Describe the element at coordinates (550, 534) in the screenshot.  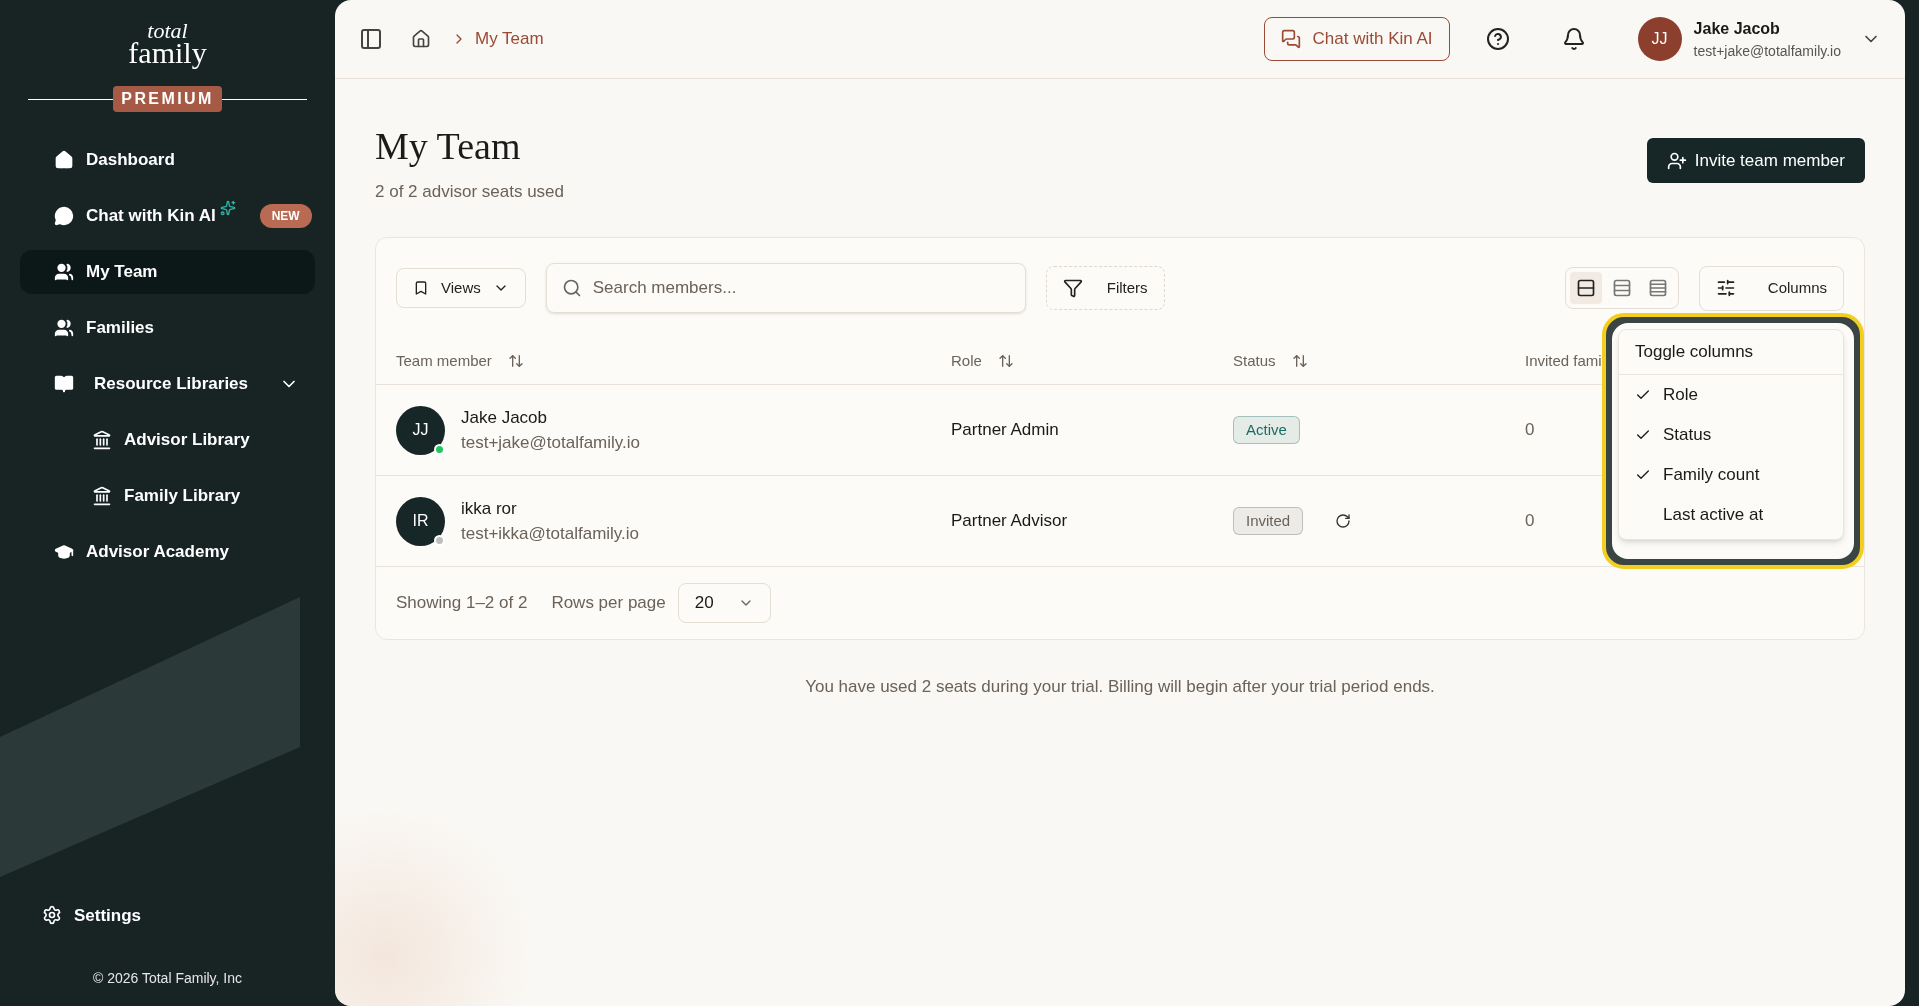
I see `member-email: test+ikka@totalfamily.io` at that location.